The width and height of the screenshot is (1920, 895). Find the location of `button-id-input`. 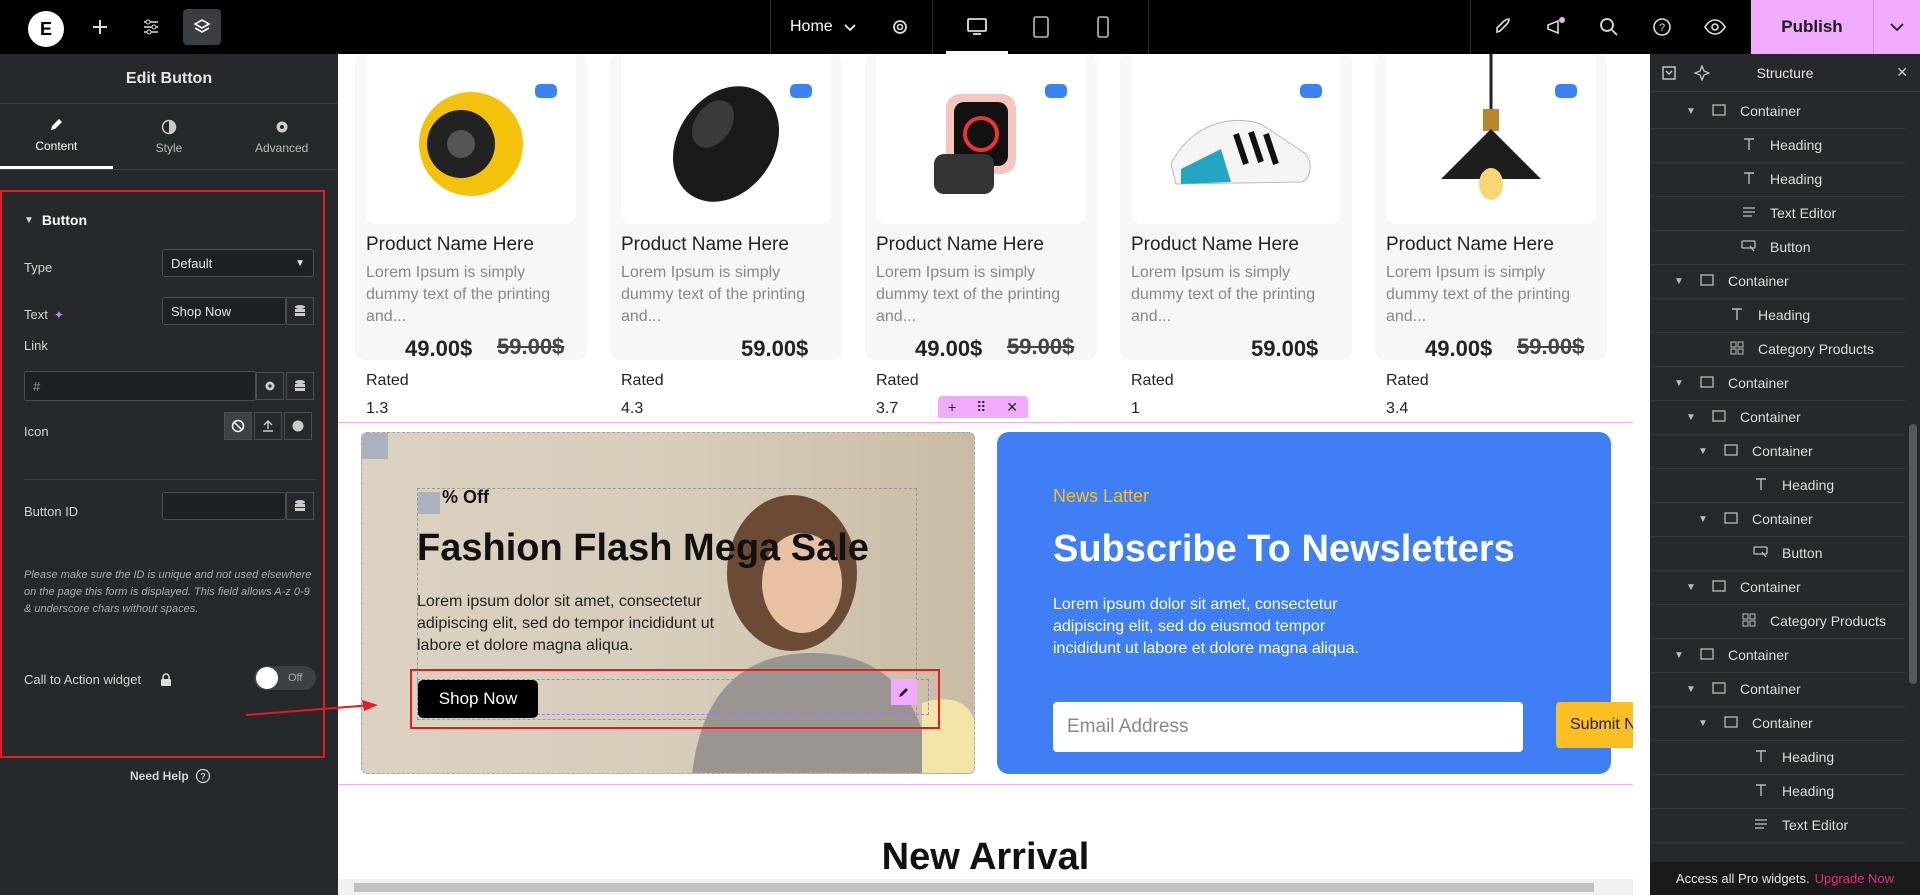

button-id-input is located at coordinates (224, 506).